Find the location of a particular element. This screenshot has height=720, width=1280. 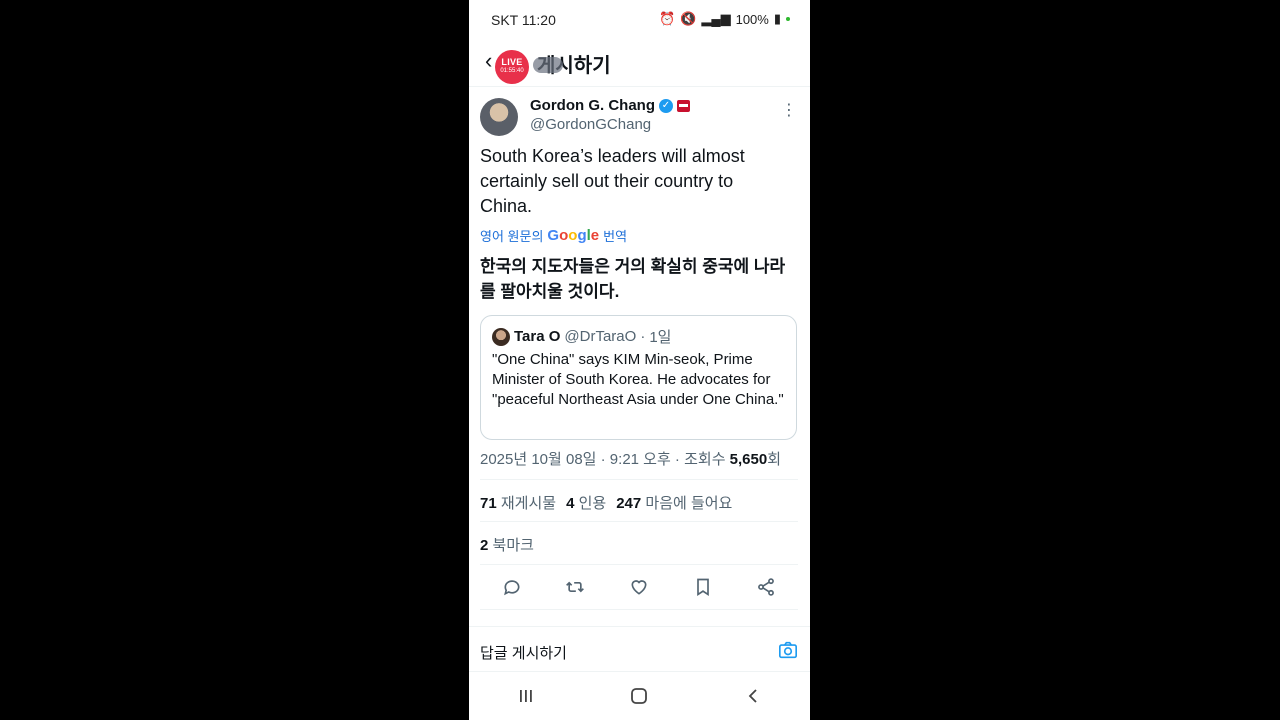

indicator-dot is located at coordinates (788, 19).